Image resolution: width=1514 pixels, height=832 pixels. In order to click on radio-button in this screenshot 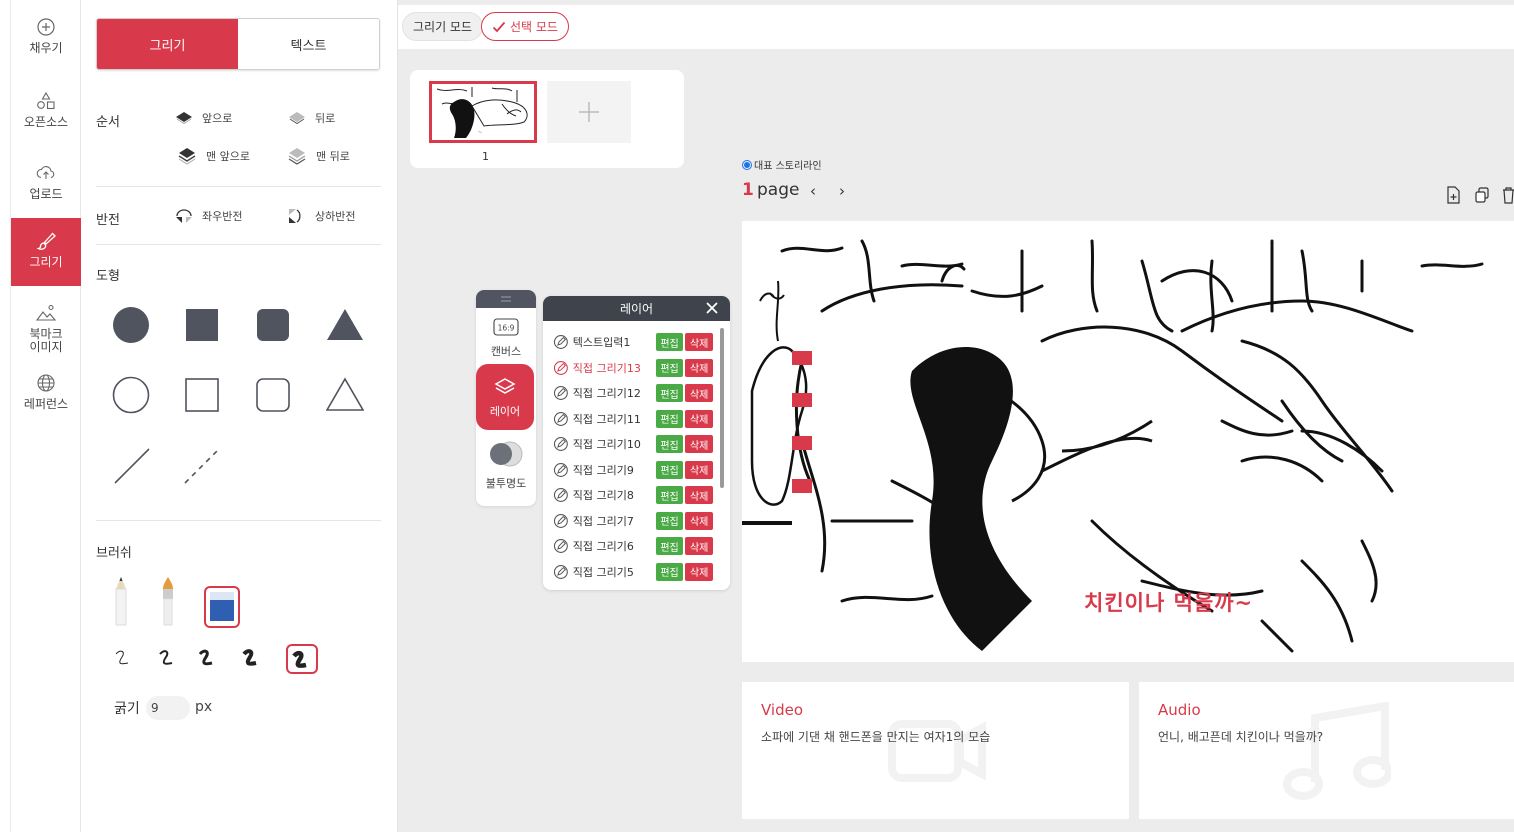, I will do `click(747, 164)`.